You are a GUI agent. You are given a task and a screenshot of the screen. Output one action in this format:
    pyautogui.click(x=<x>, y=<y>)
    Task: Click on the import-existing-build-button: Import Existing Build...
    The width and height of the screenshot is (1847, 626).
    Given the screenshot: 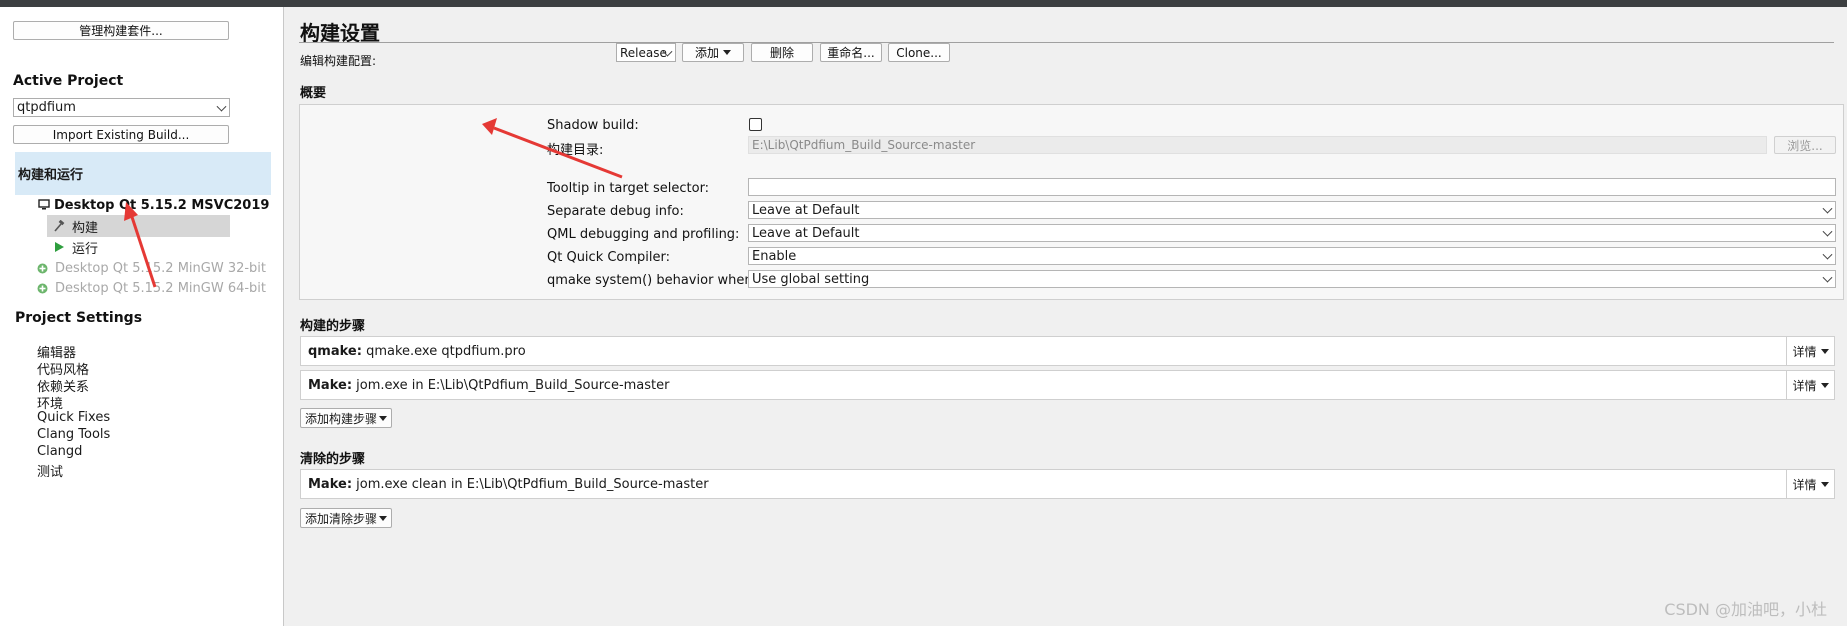 What is the action you would take?
    pyautogui.click(x=121, y=134)
    